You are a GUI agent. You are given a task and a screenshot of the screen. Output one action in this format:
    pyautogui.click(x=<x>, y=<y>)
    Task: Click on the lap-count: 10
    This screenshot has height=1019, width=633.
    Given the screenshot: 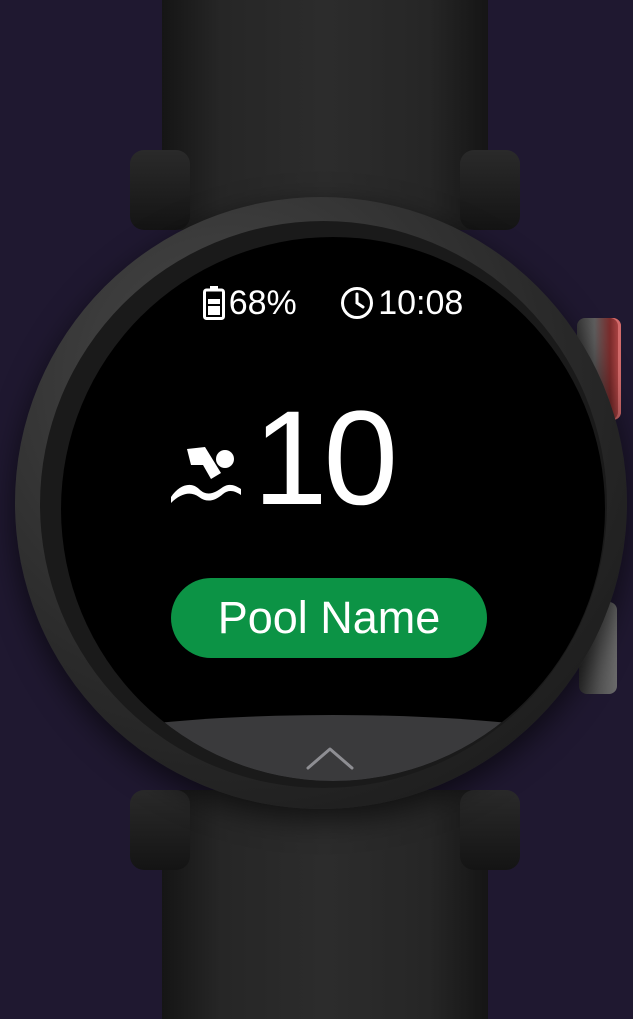 What is the action you would take?
    pyautogui.click(x=325, y=458)
    